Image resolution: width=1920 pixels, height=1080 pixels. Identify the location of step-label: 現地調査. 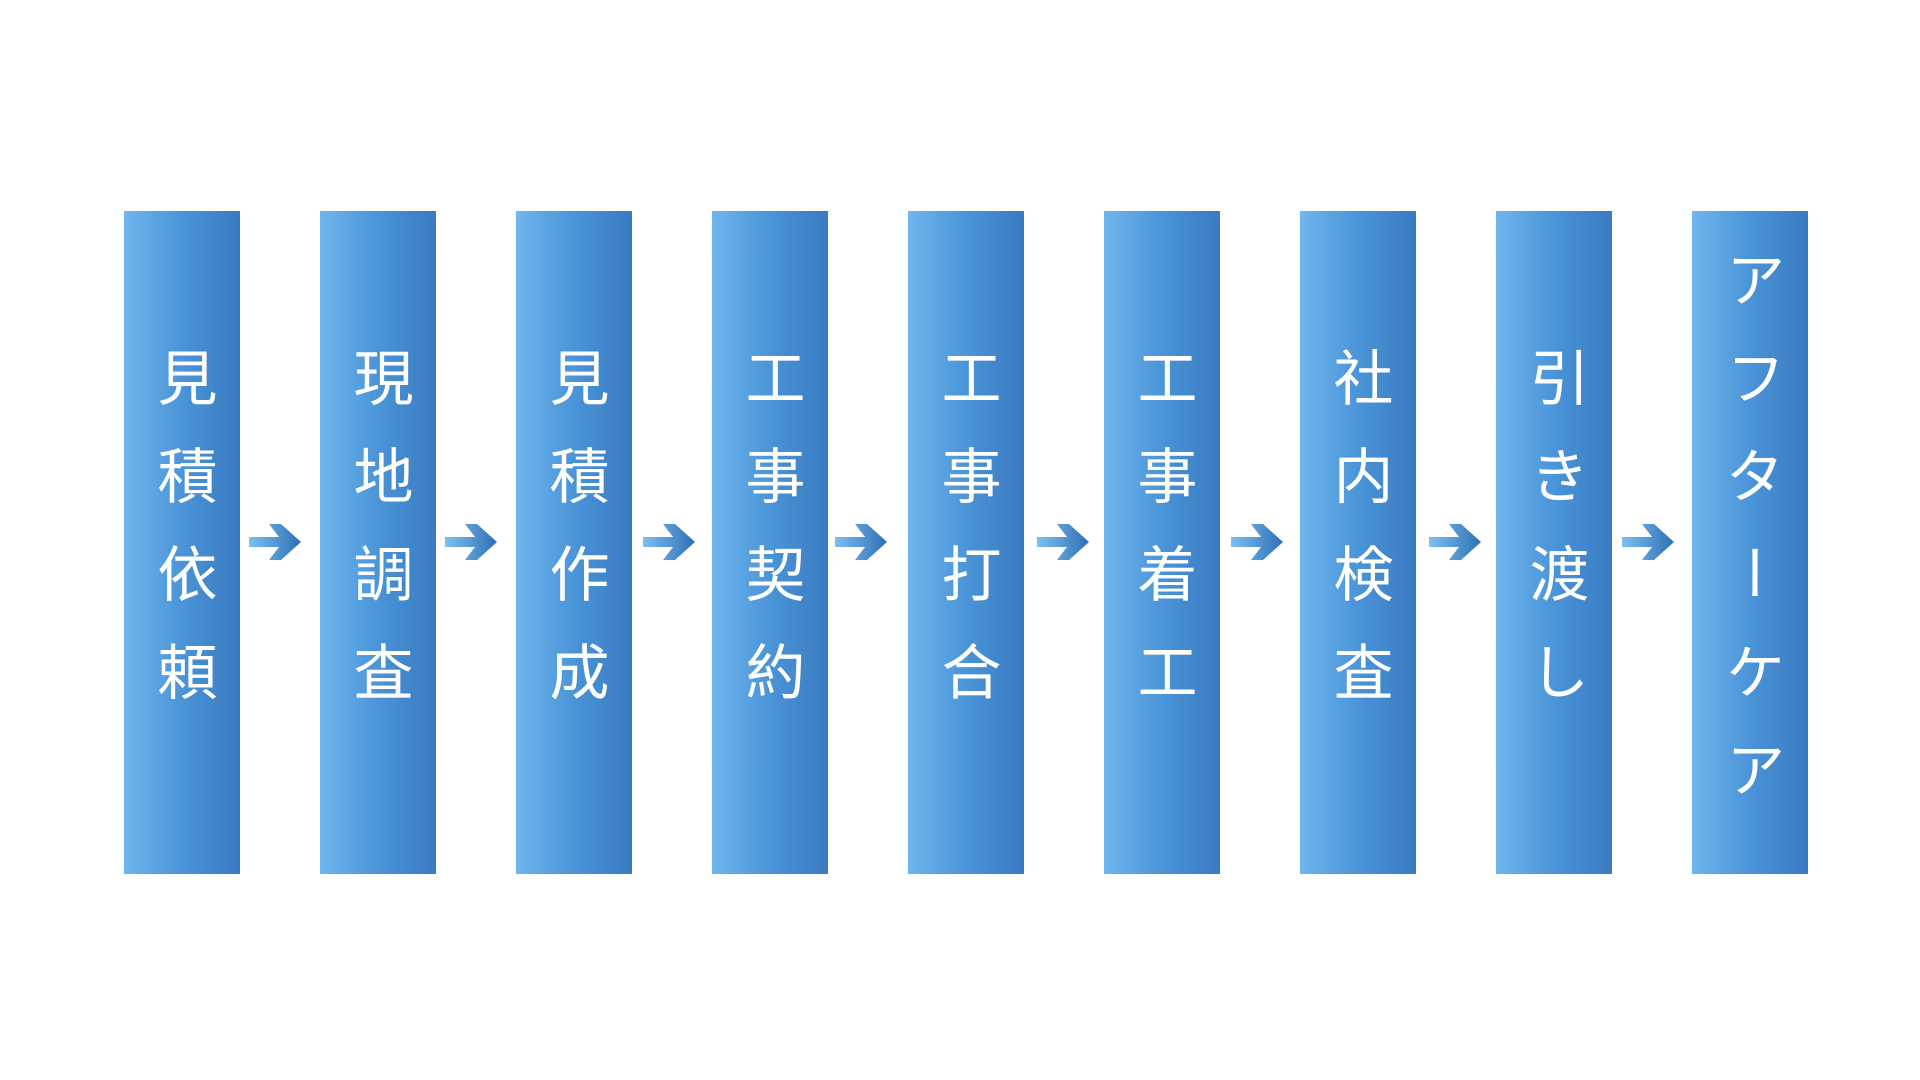
(378, 542).